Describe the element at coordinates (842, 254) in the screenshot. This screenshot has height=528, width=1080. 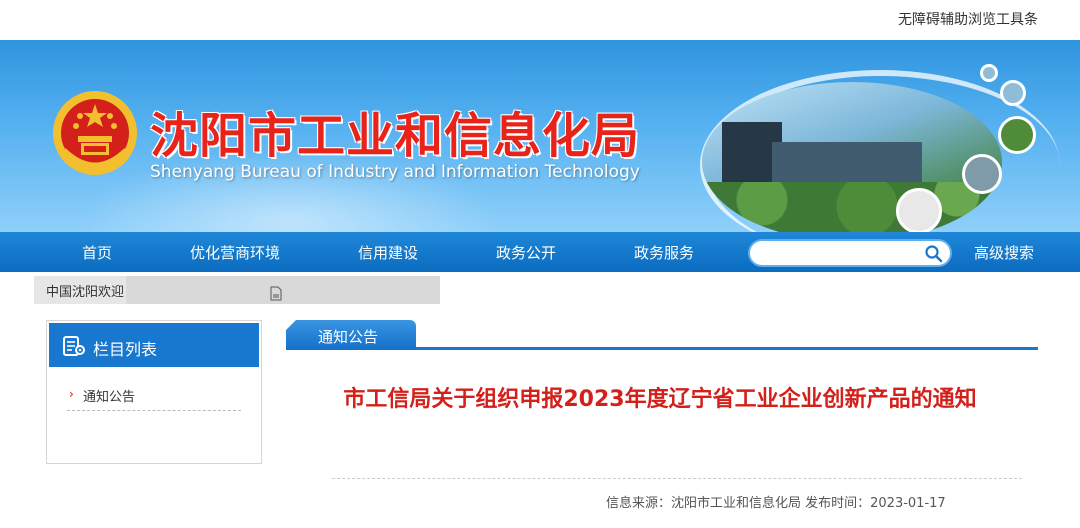
I see `search-input` at that location.